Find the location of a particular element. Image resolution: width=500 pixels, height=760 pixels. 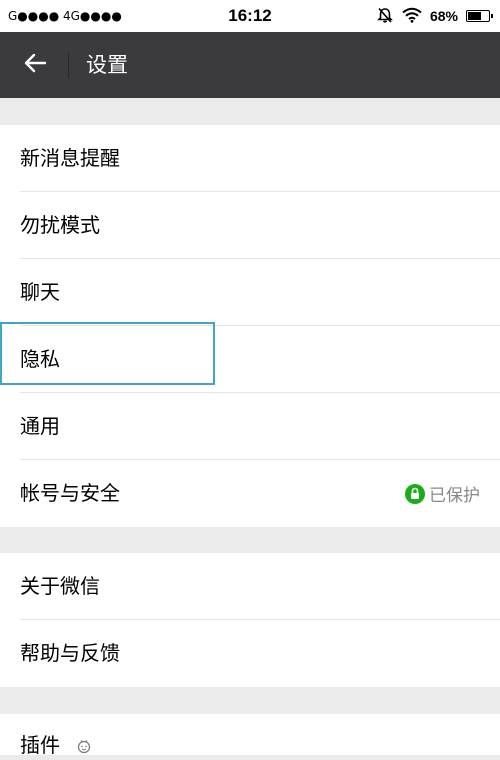

menu-item-label: 通用 is located at coordinates (40, 426).